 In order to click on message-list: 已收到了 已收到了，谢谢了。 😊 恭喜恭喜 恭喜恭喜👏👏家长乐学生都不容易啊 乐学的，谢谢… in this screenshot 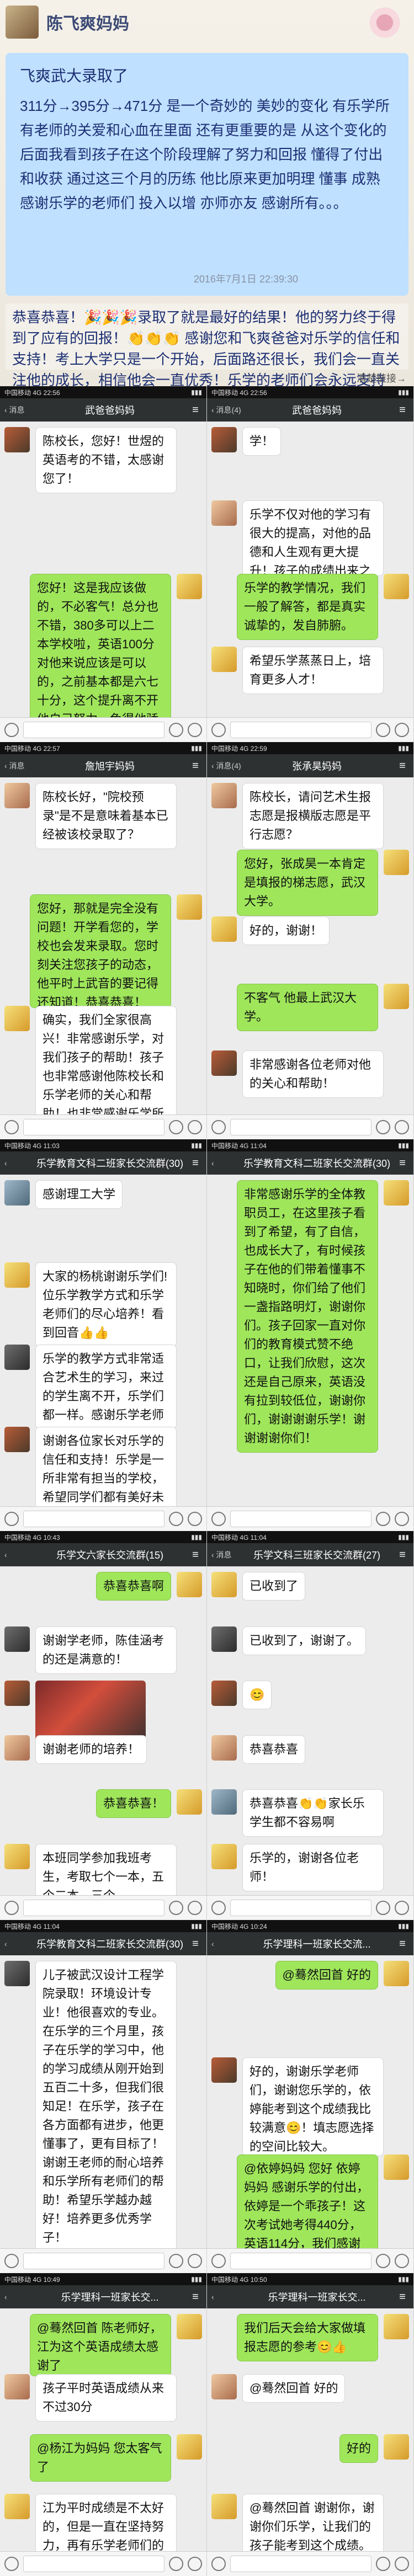, I will do `click(310, 1743)`.